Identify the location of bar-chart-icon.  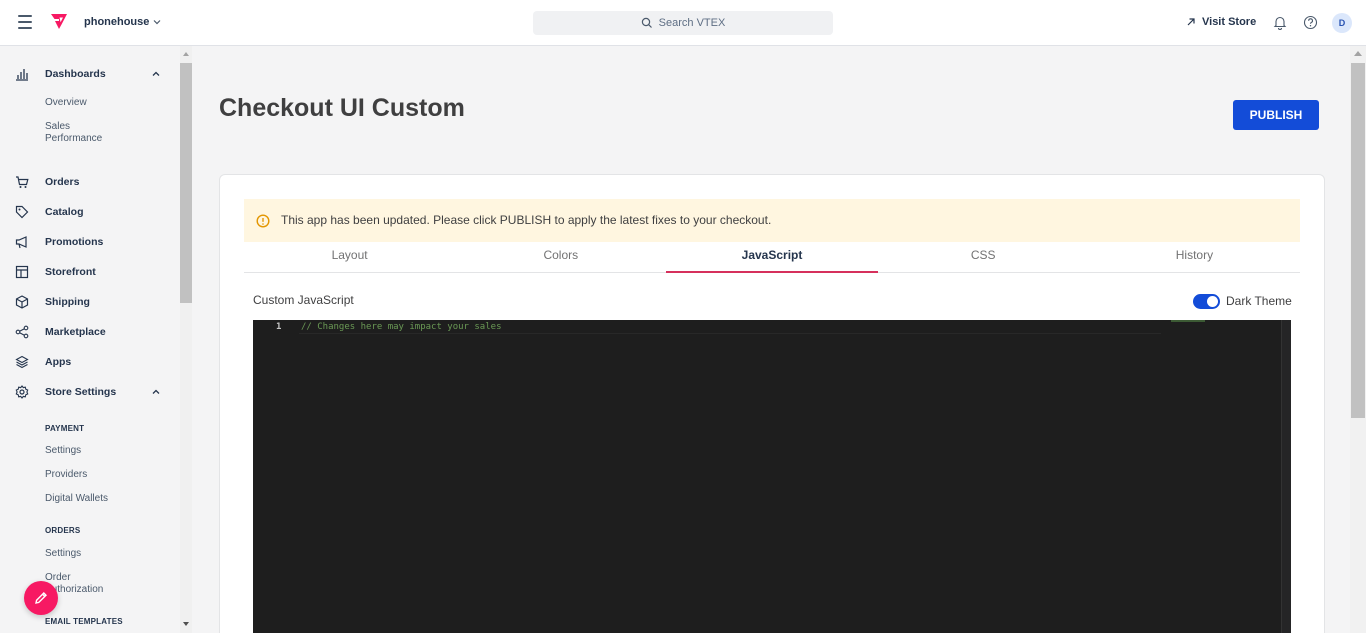
(22, 75).